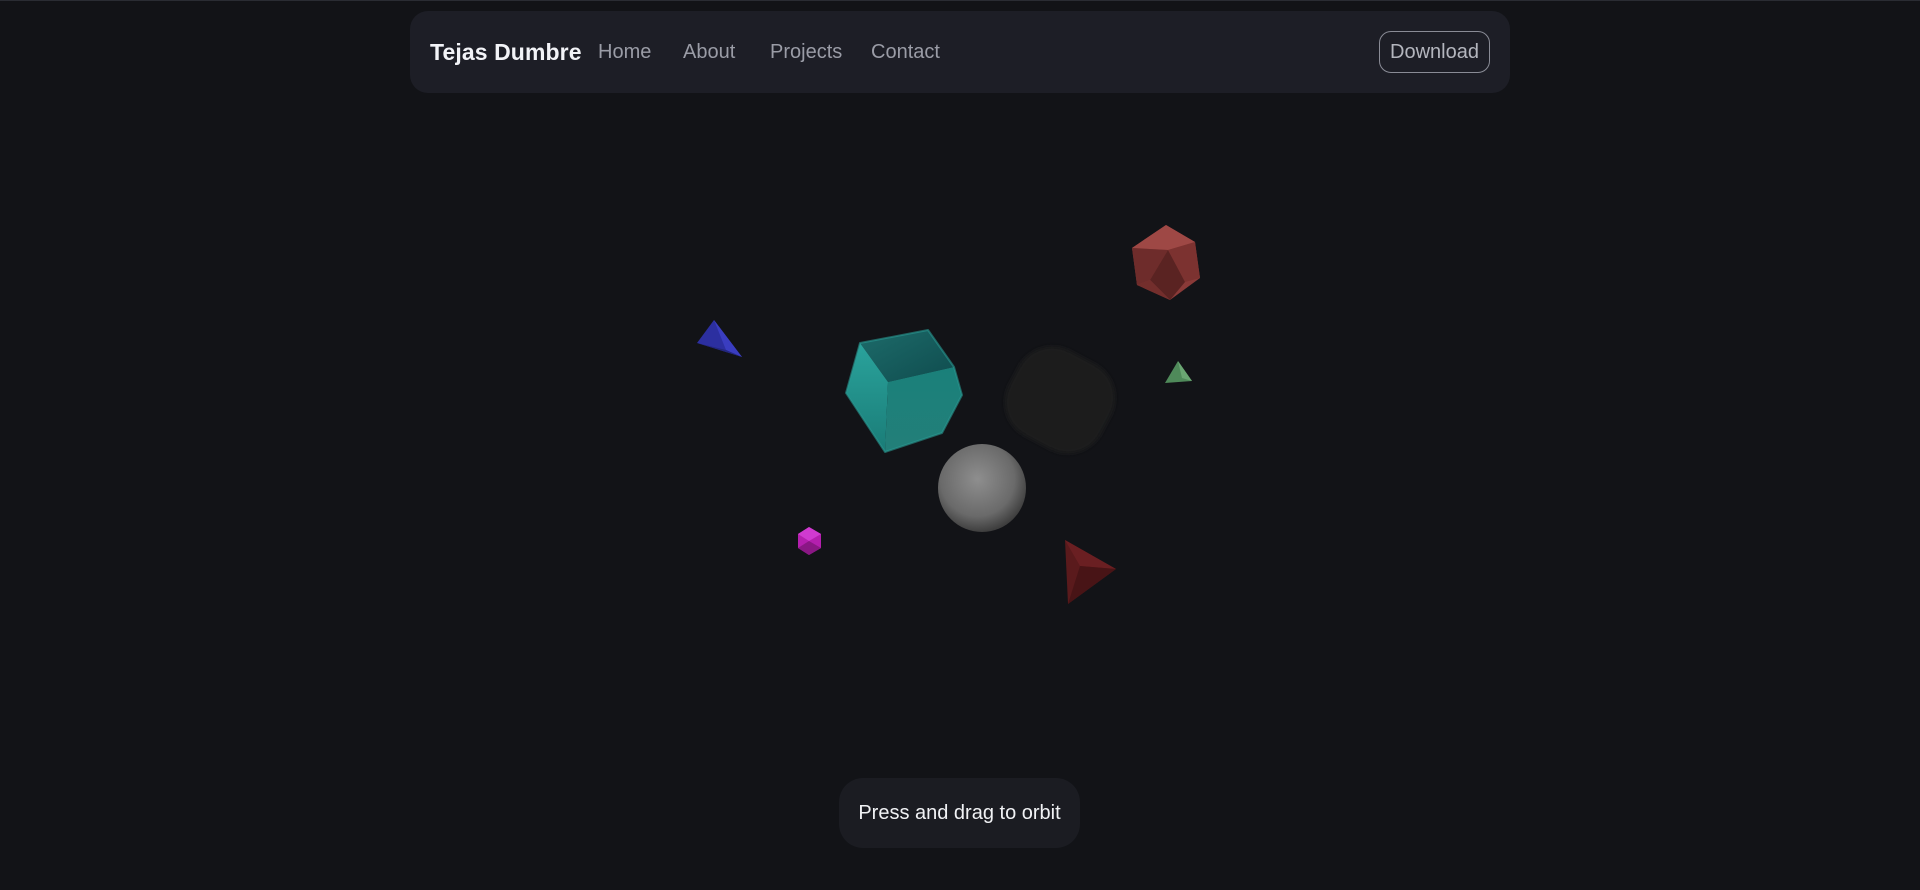 The height and width of the screenshot is (890, 1920). What do you see at coordinates (506, 52) in the screenshot?
I see `brand-name: Tejas Dumbre` at bounding box center [506, 52].